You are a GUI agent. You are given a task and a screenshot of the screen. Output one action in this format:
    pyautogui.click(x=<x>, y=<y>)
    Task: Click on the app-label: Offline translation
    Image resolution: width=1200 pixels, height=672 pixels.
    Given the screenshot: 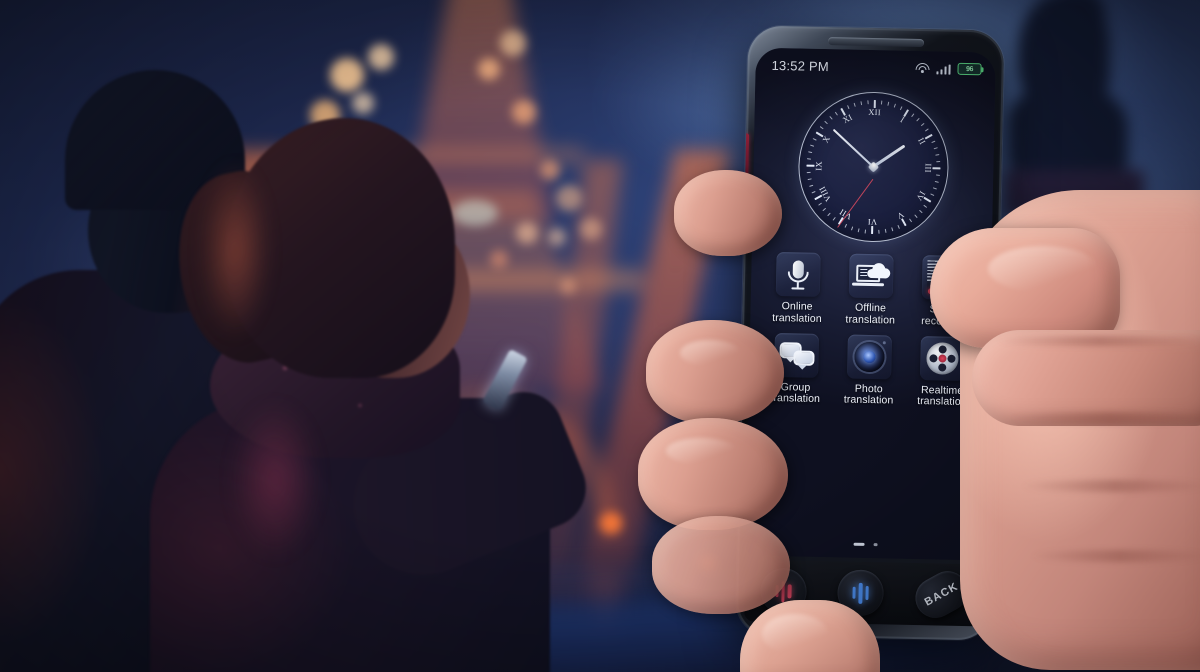 What is the action you would take?
    pyautogui.click(x=870, y=314)
    